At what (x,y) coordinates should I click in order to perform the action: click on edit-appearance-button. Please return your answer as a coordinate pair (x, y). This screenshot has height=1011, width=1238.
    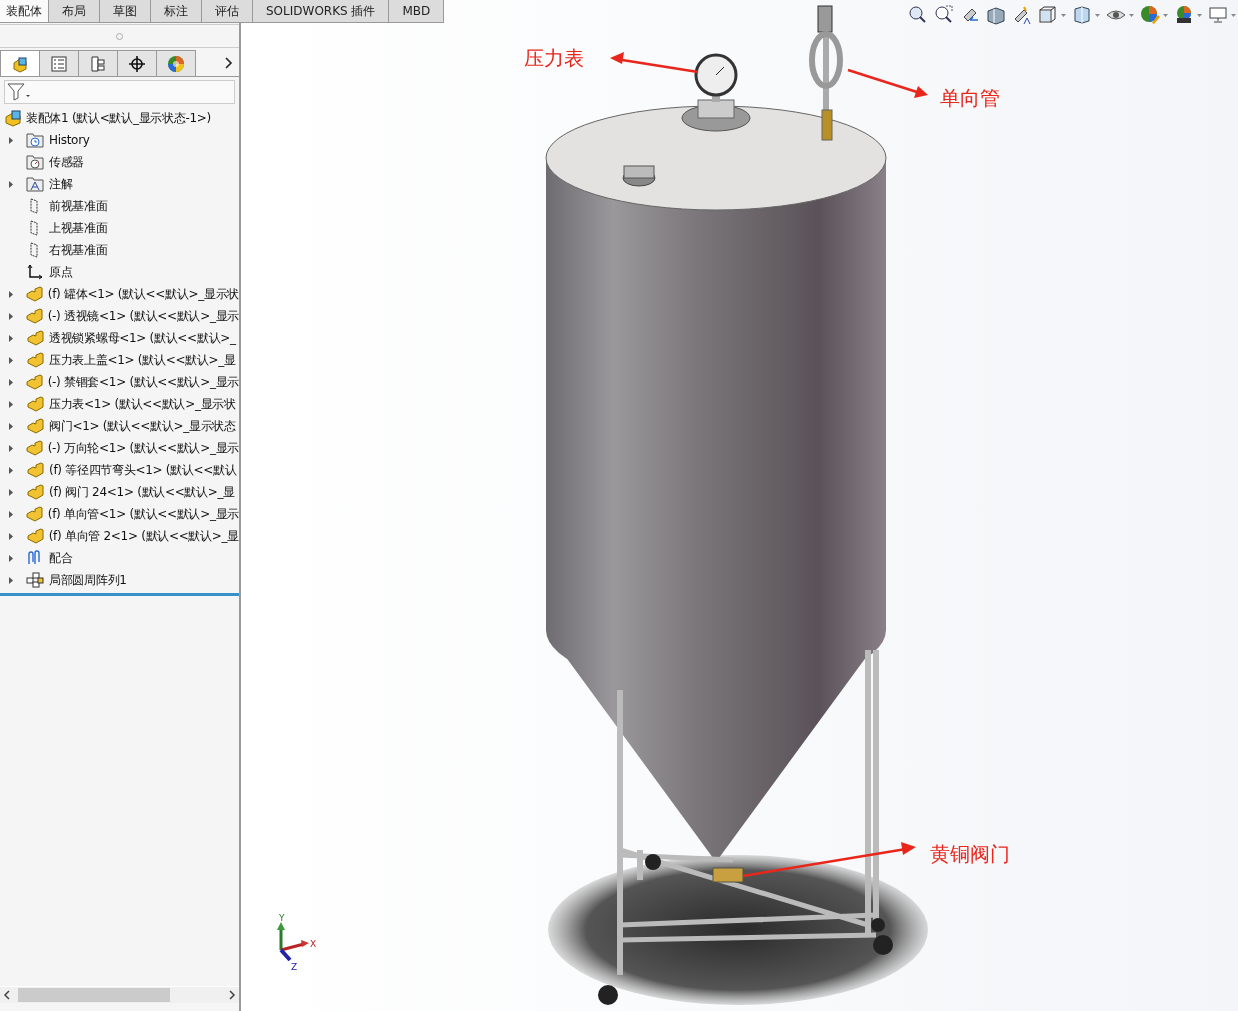
    Looking at the image, I should click on (1154, 15).